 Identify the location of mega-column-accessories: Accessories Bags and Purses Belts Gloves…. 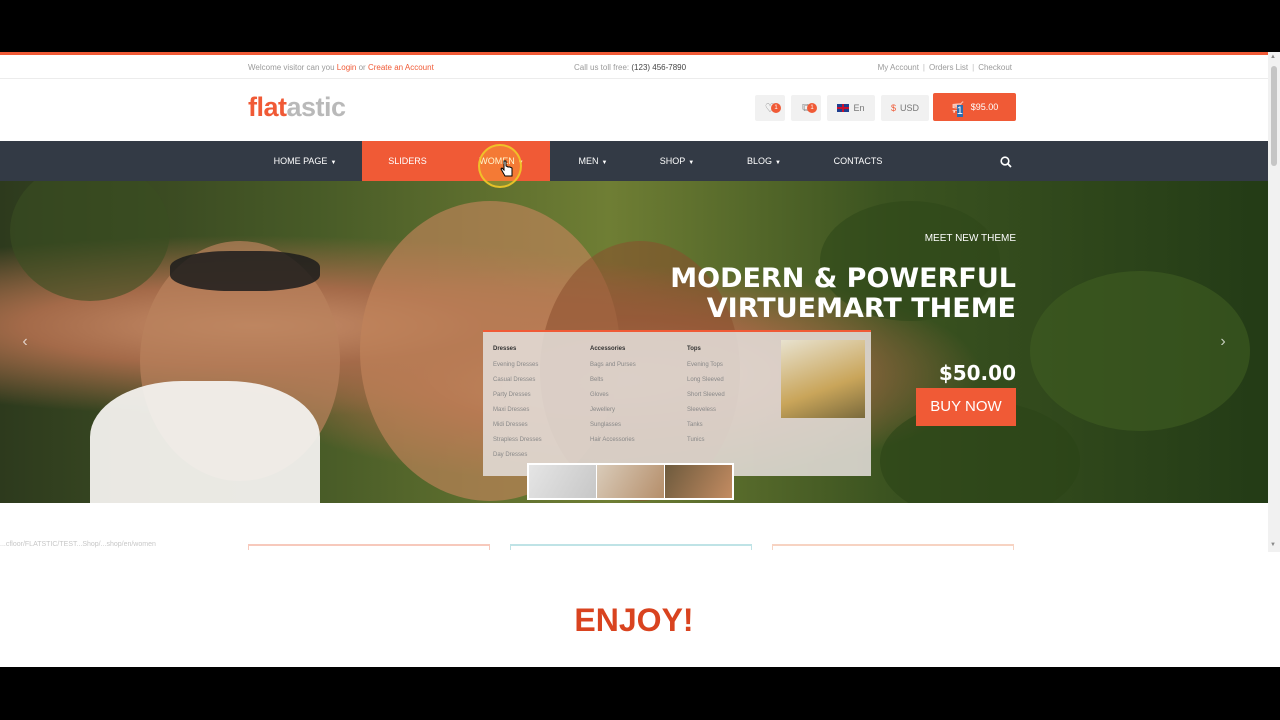
(613, 399).